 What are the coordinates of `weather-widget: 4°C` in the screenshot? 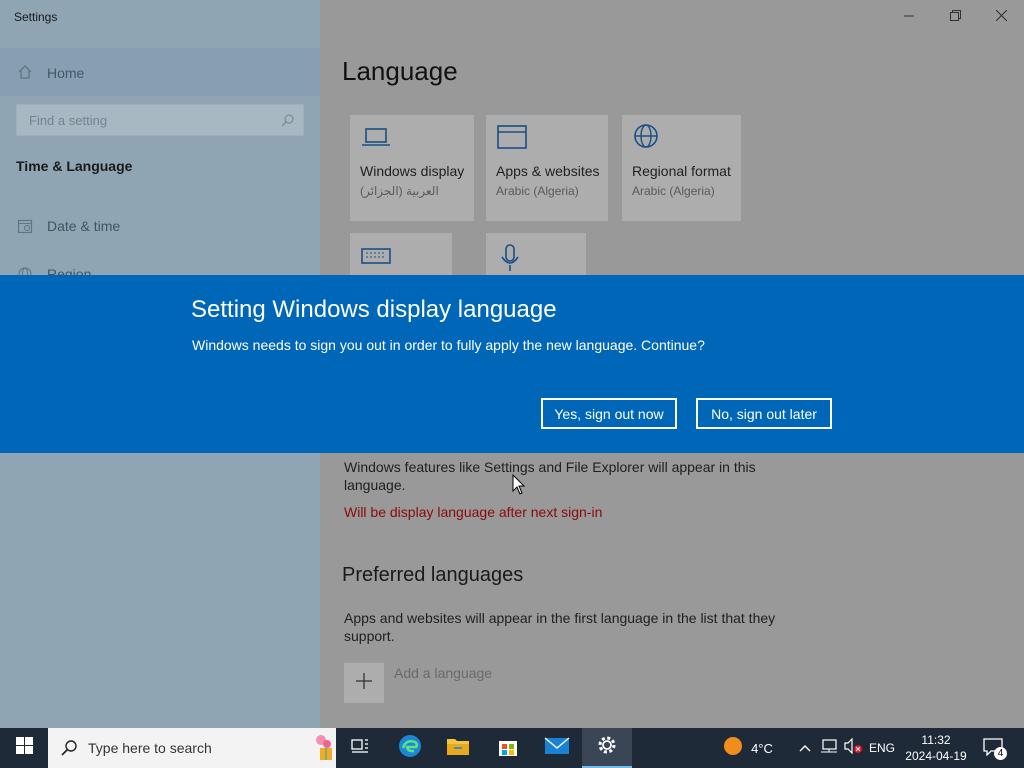 It's located at (748, 748).